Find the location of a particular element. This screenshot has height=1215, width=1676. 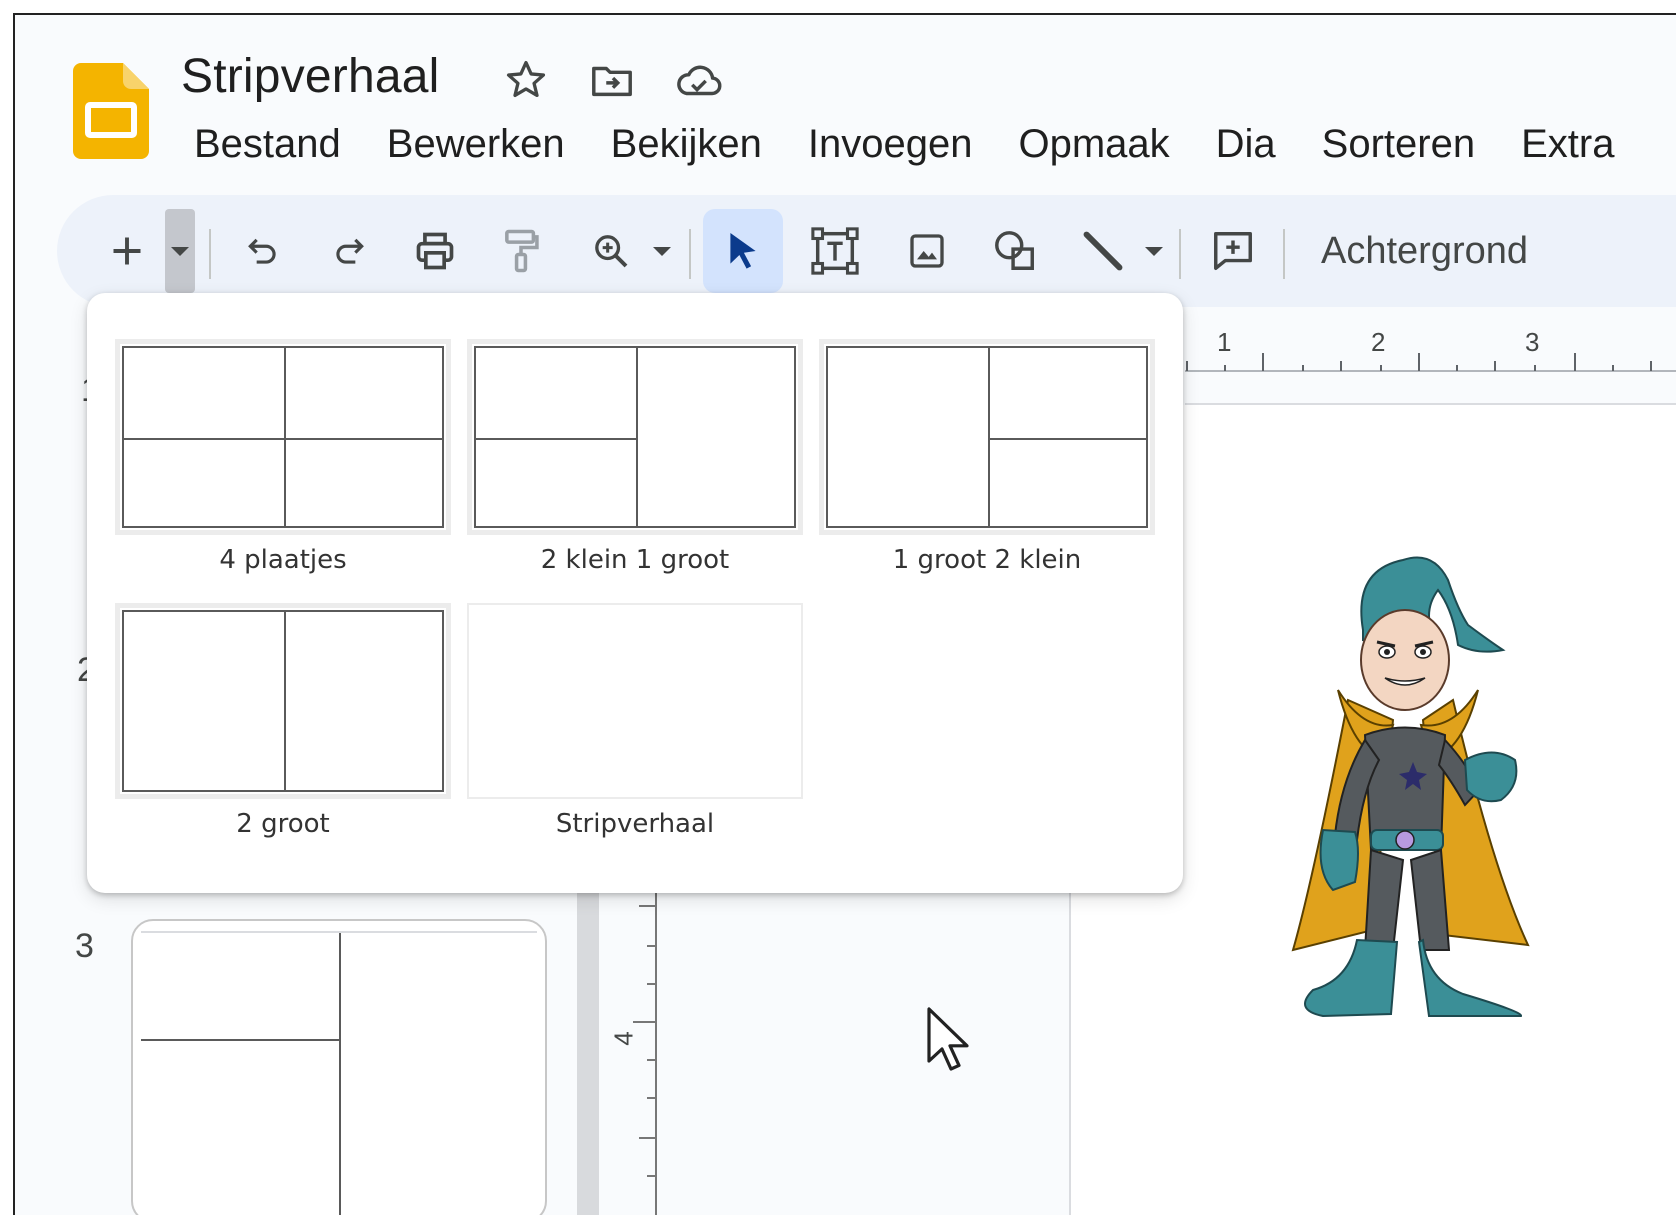

paint-format-button is located at coordinates (521, 251).